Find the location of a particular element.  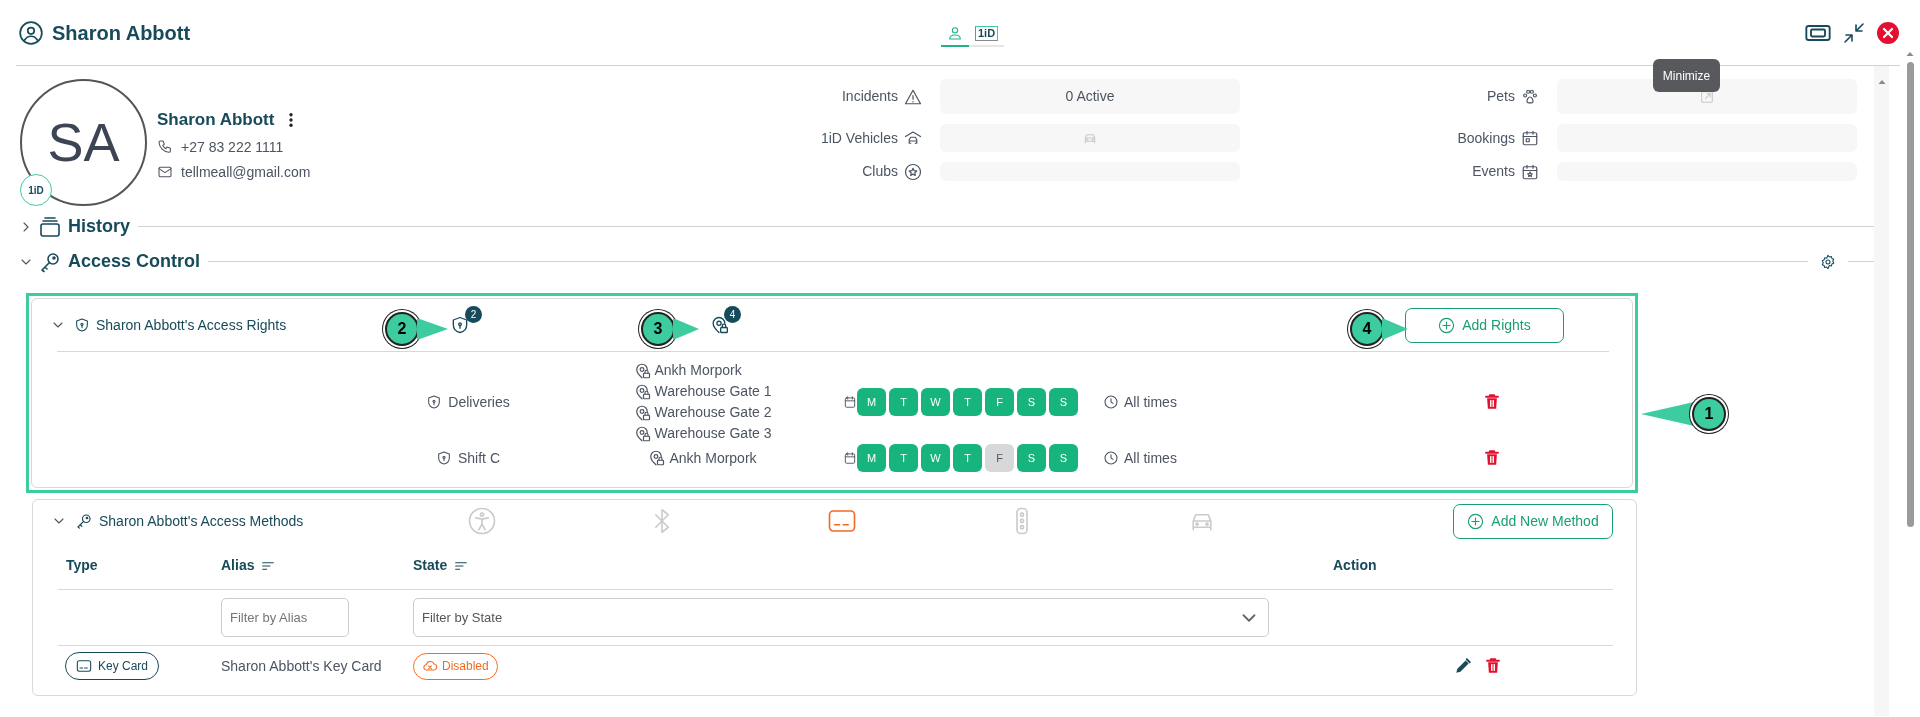

section-title: History is located at coordinates (99, 226).